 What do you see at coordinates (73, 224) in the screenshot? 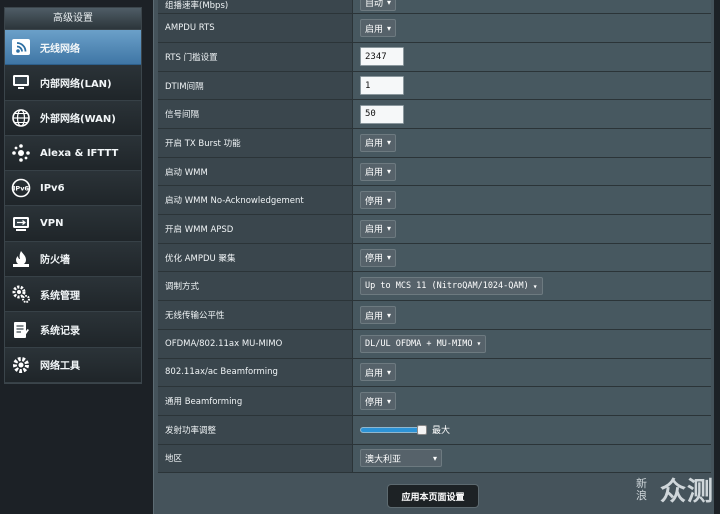
I see `menu-item-vpn: VPN` at bounding box center [73, 224].